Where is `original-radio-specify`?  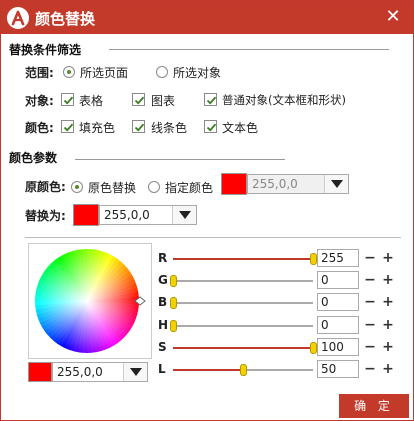
original-radio-specify is located at coordinates (154, 187).